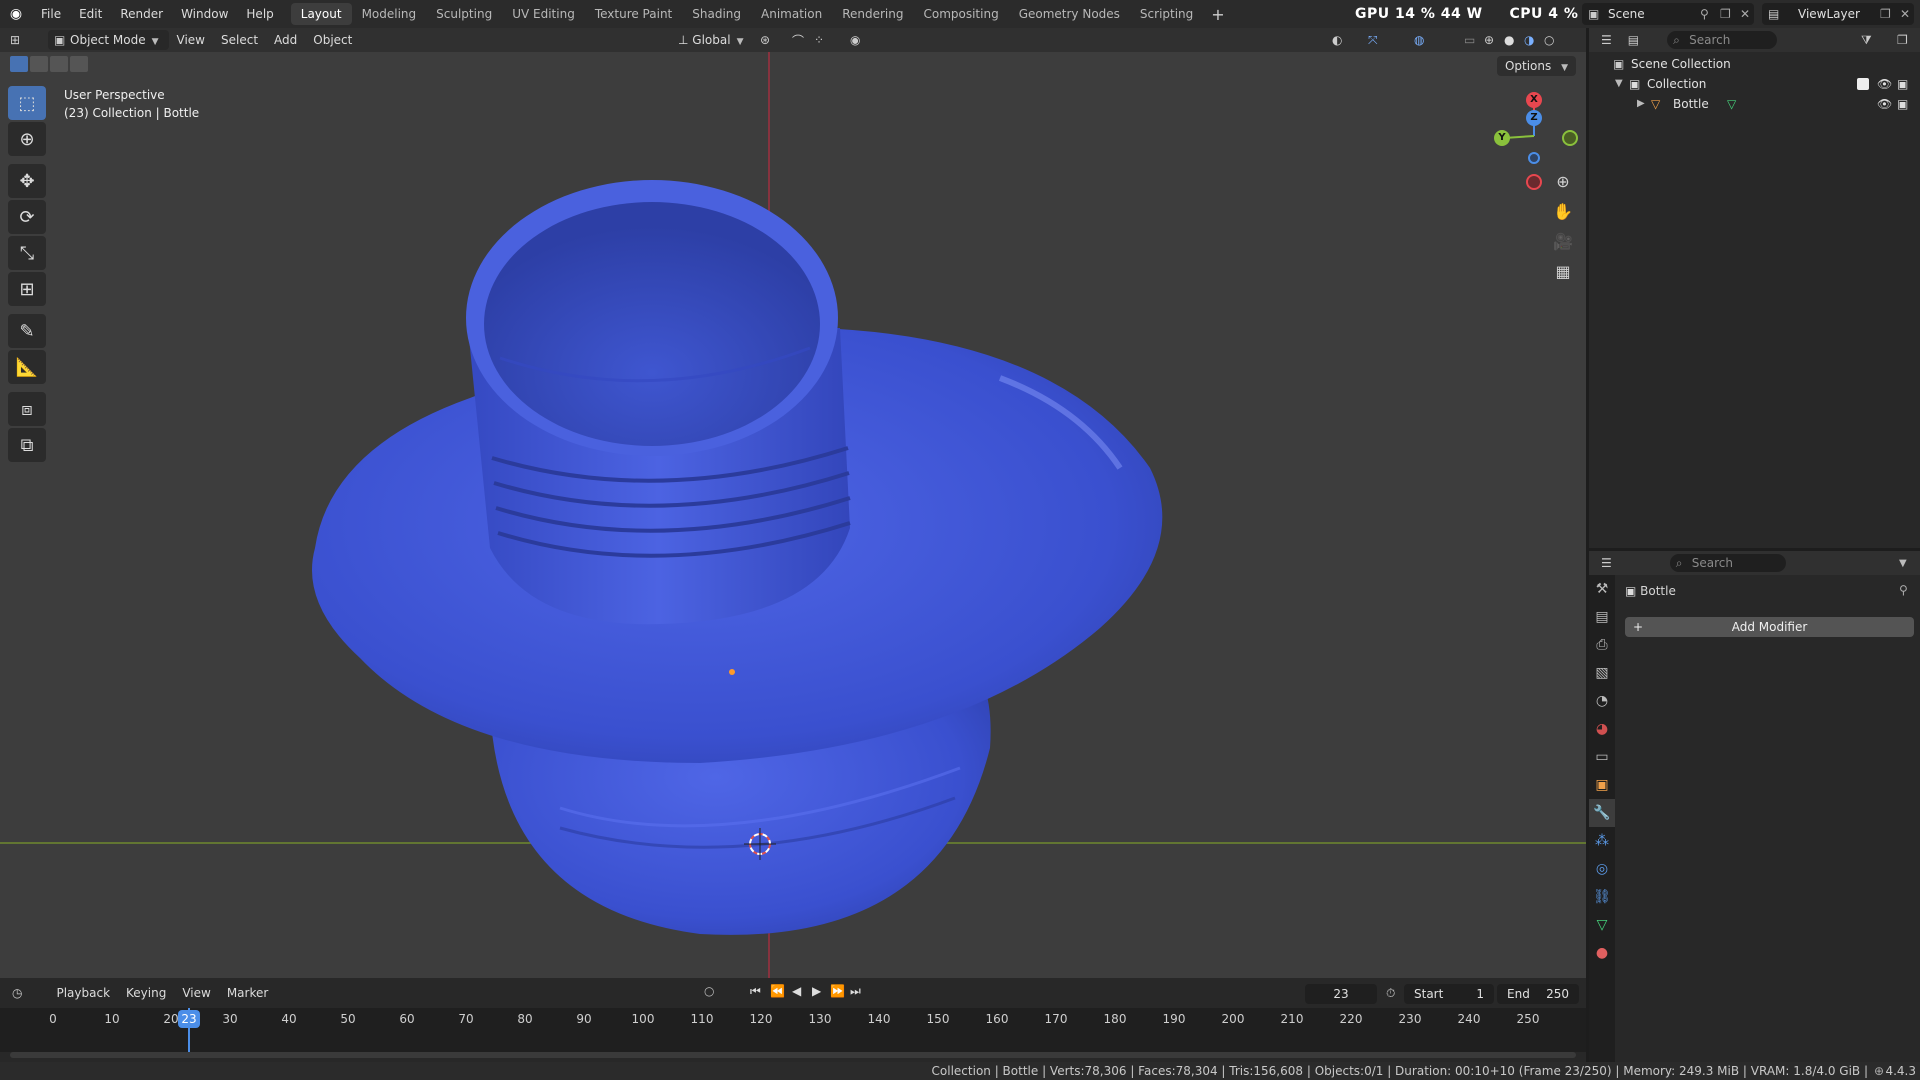 The height and width of the screenshot is (1080, 1920). Describe the element at coordinates (239, 40) in the screenshot. I see `menu-select: Select` at that location.